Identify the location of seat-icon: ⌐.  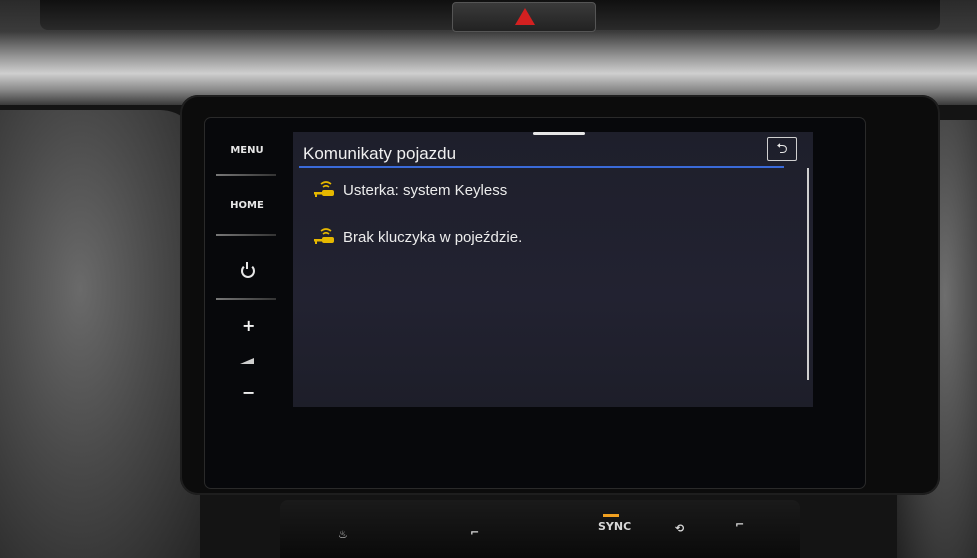
(474, 532).